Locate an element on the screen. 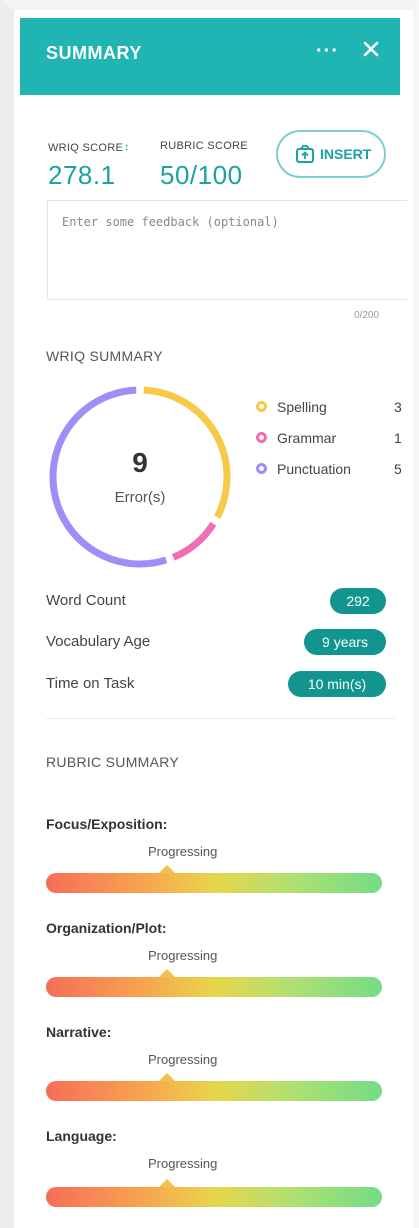 This screenshot has width=419, height=1228. wriq-score-value: 278.1 is located at coordinates (82, 175).